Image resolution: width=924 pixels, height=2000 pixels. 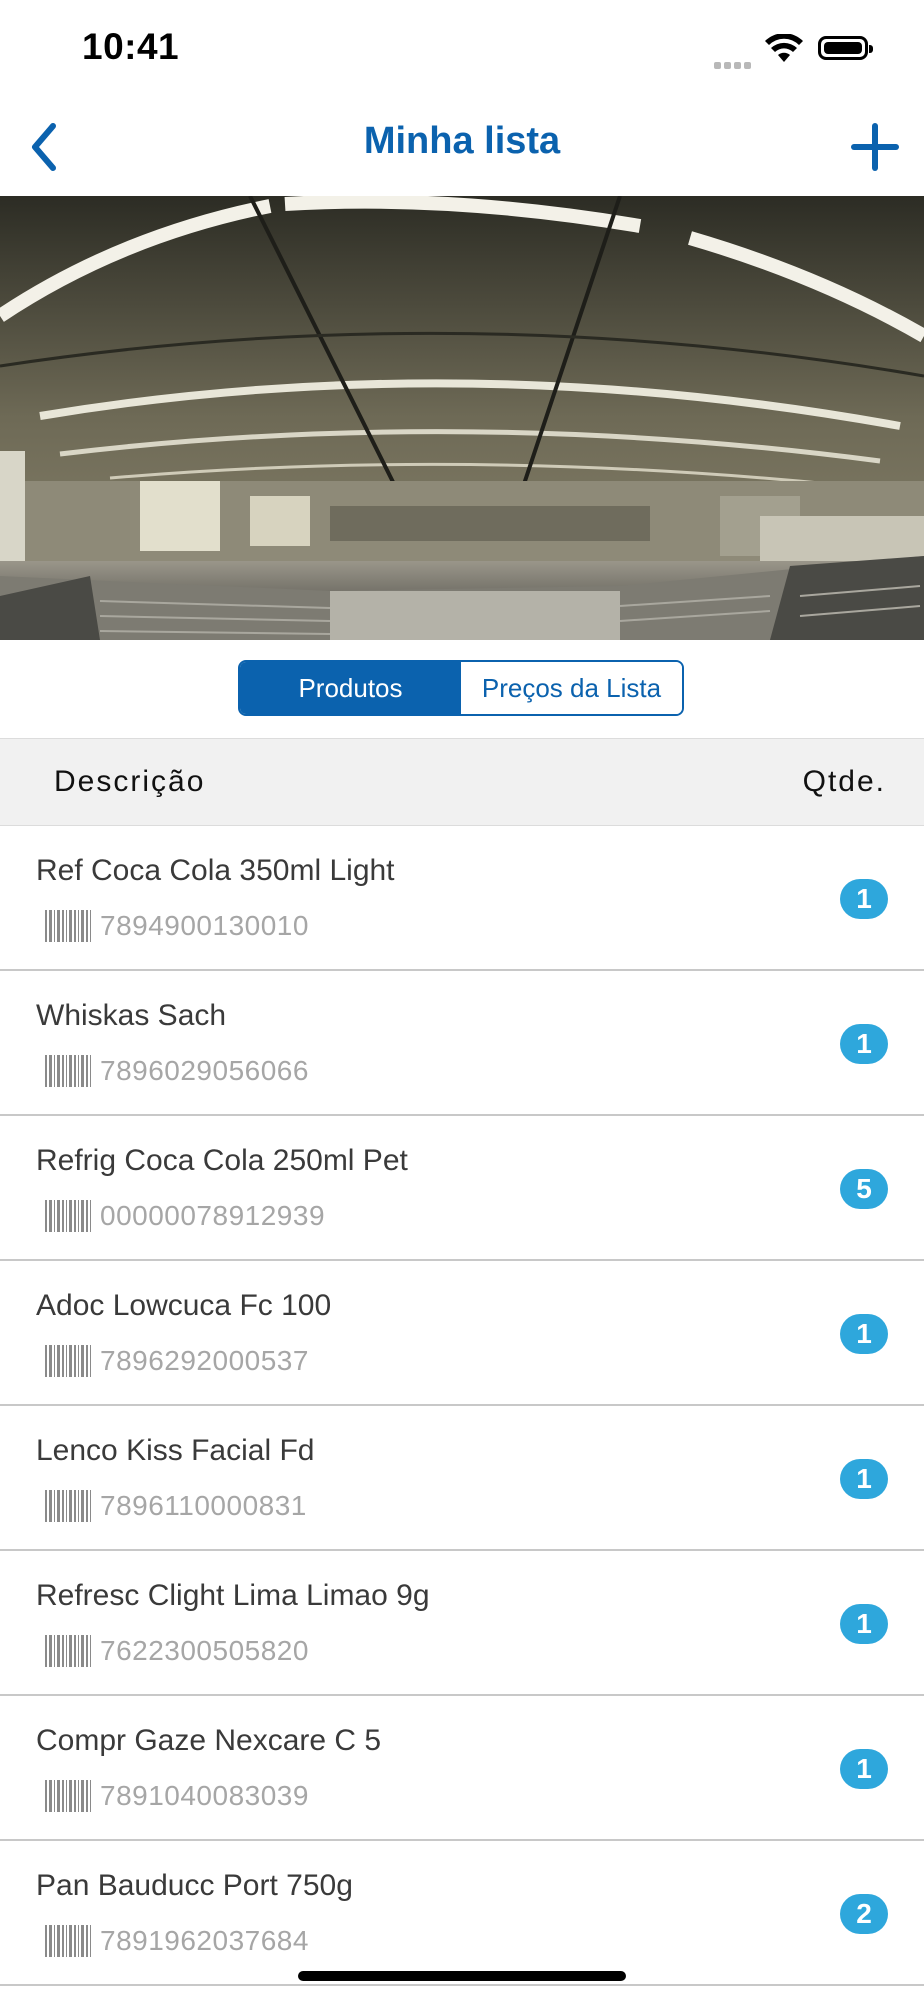 I want to click on product-row: Adoc Lowcuca Fc 100 7896292000537 1, so click(x=462, y=1333).